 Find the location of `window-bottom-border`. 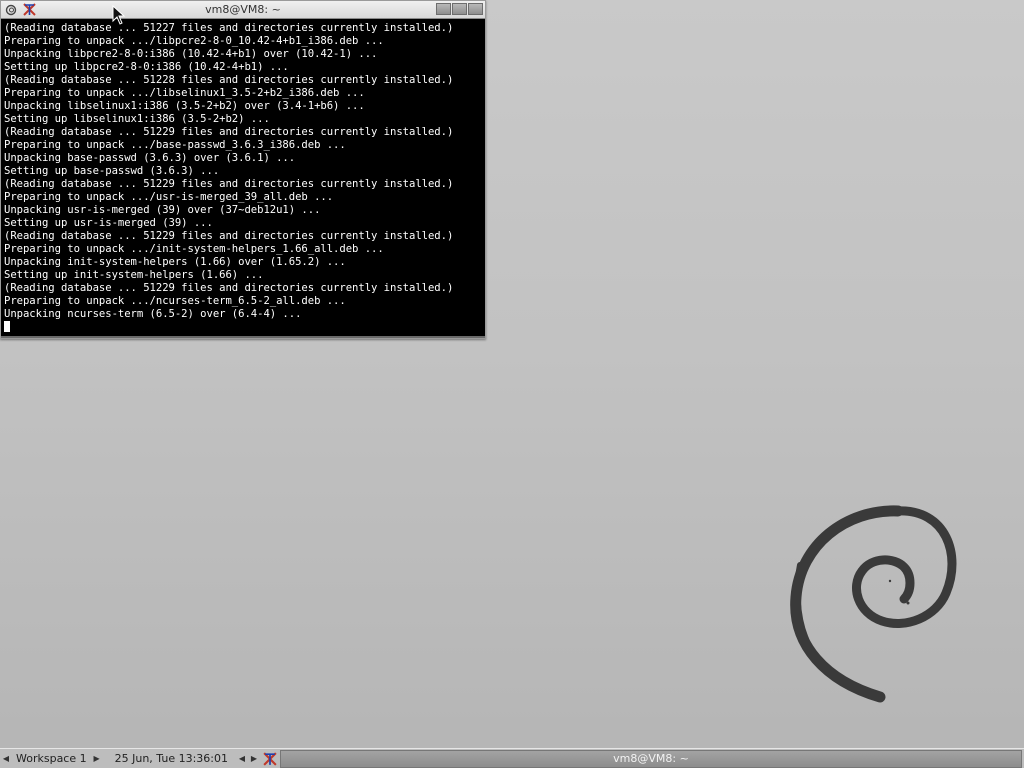

window-bottom-border is located at coordinates (243, 337).